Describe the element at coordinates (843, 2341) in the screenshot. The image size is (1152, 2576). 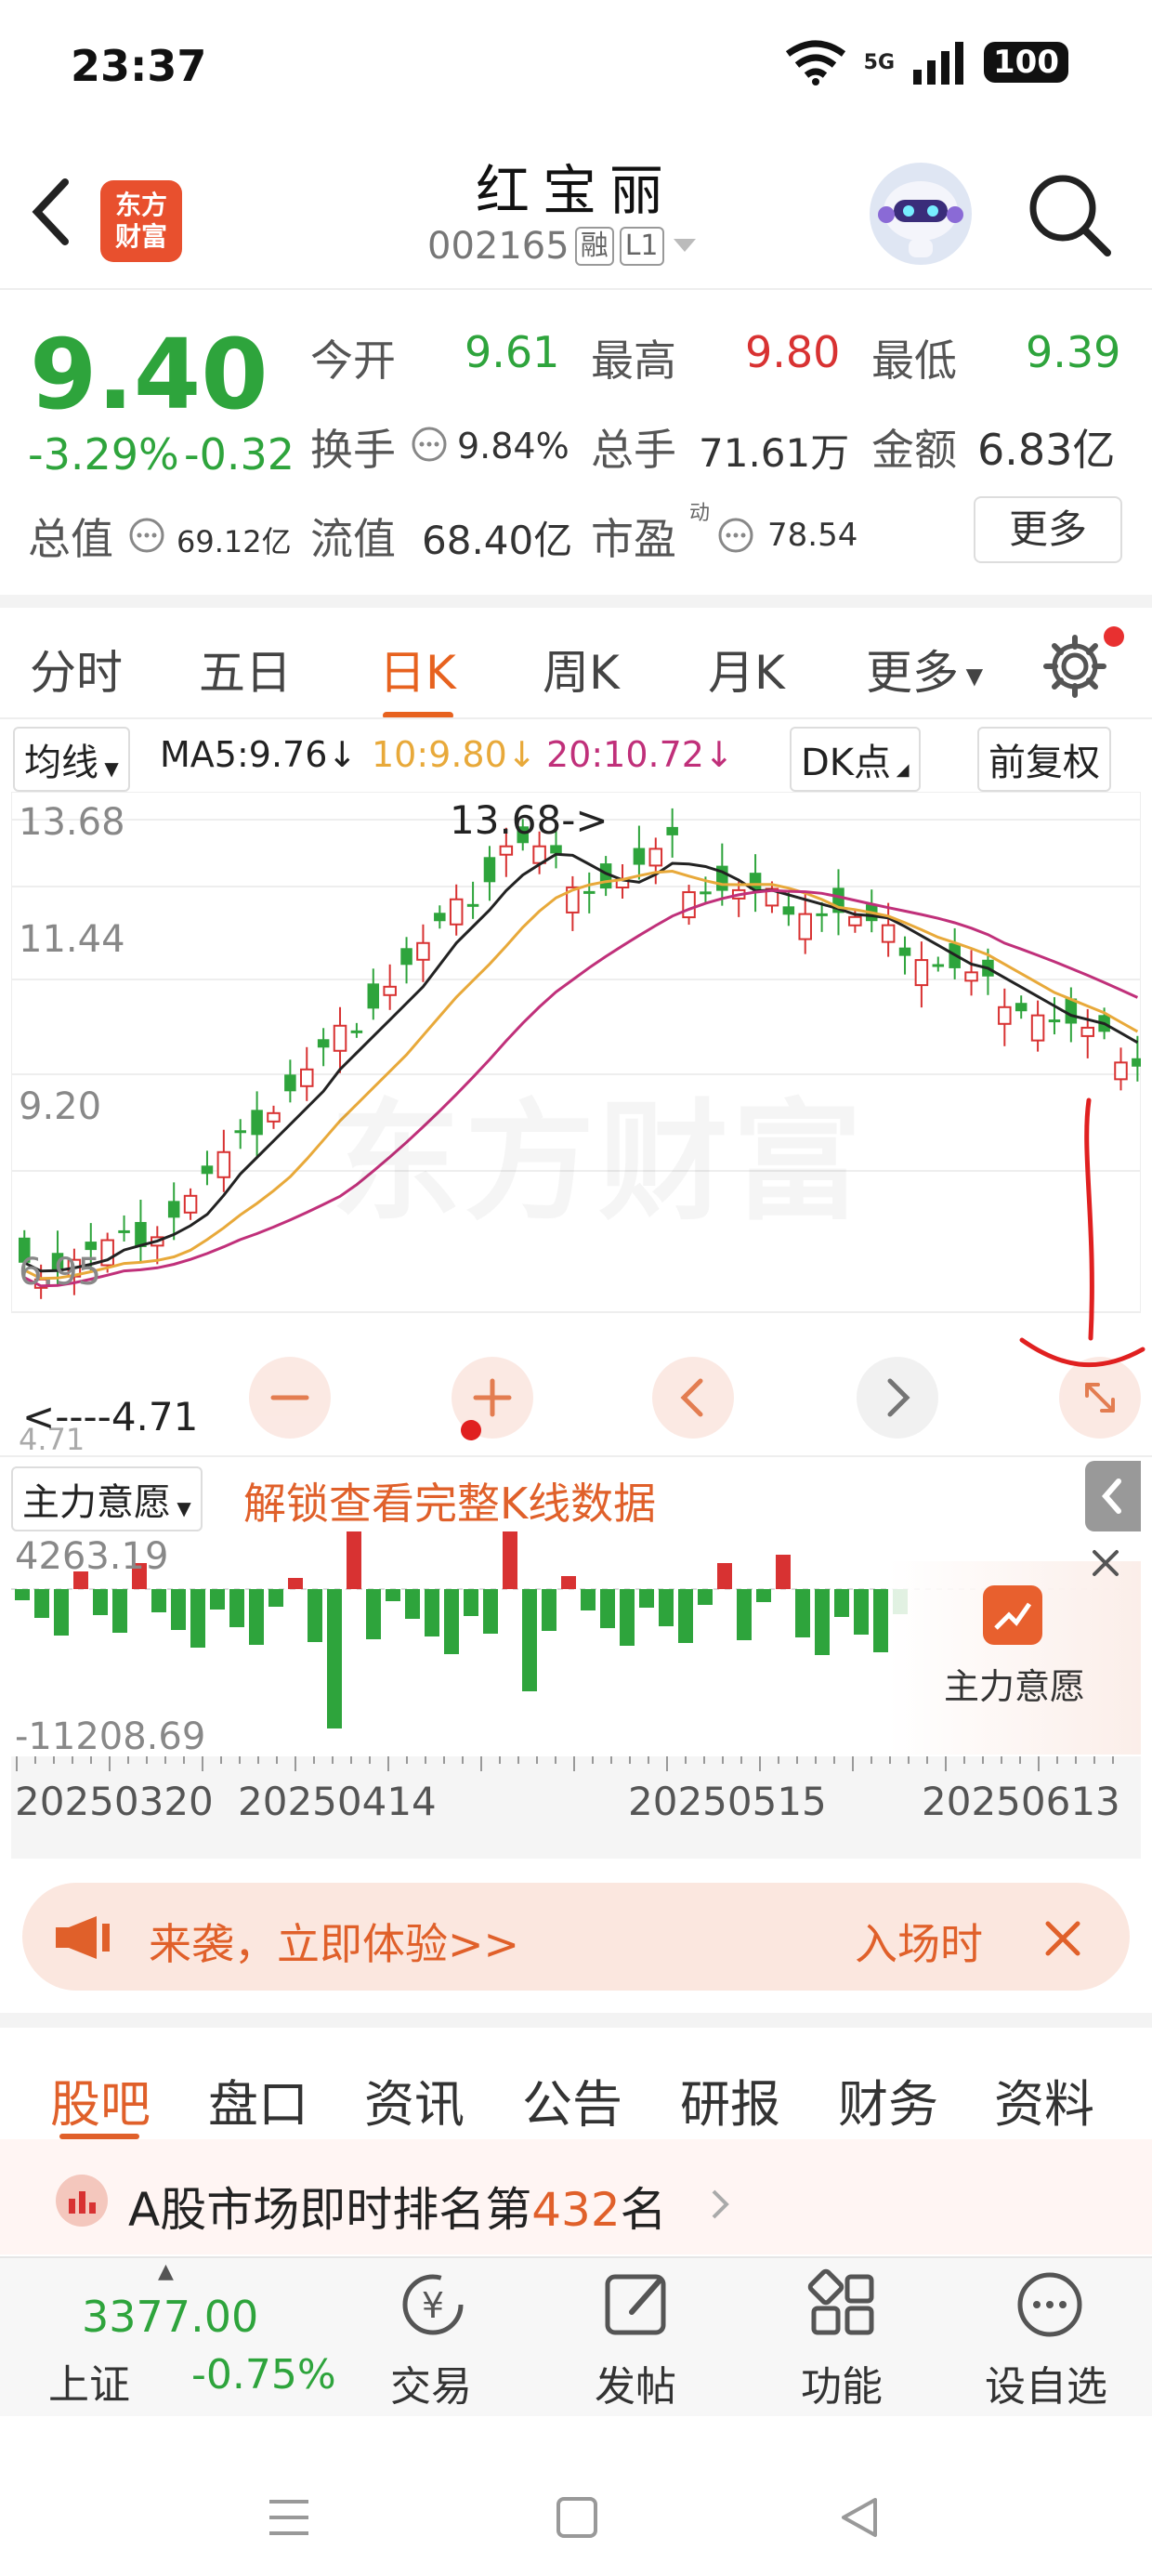
I see `function-button: 功能` at that location.